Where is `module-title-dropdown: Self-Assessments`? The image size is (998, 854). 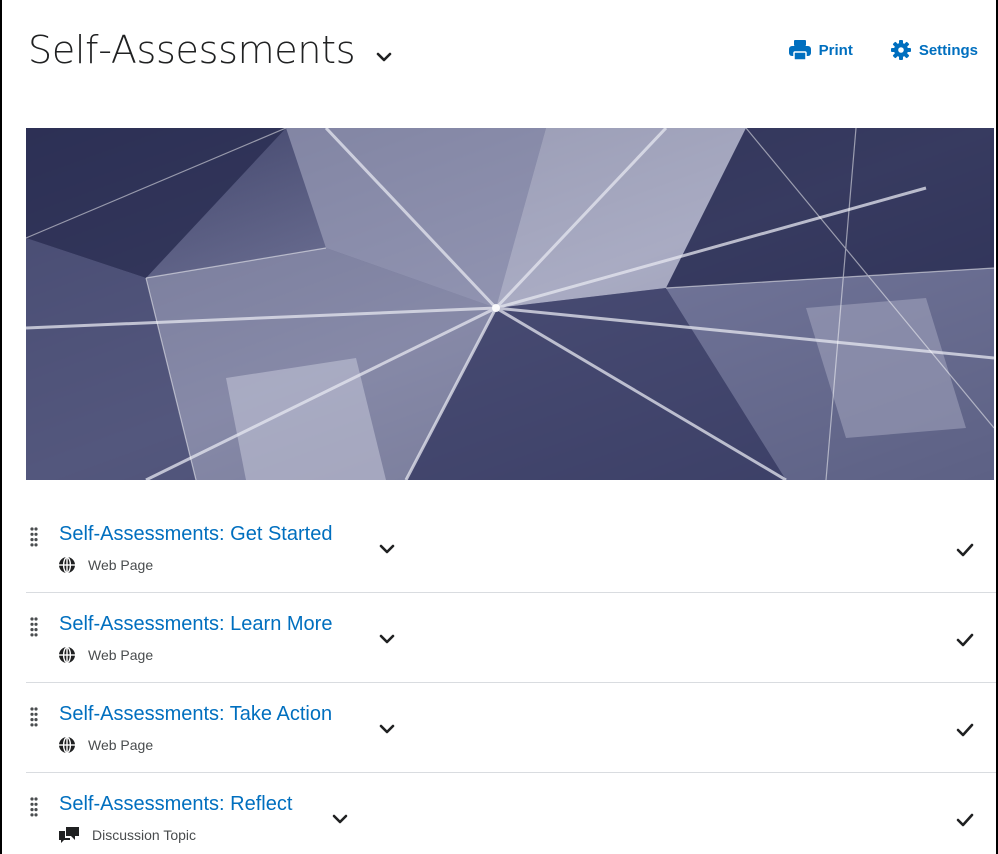 module-title-dropdown: Self-Assessments is located at coordinates (210, 50).